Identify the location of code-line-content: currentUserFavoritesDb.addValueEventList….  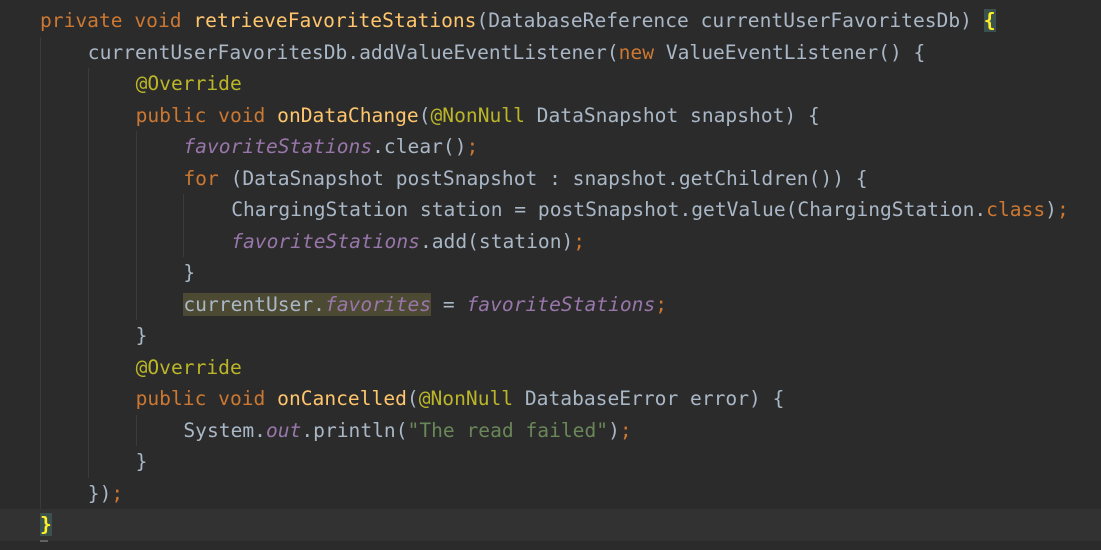
(507, 53).